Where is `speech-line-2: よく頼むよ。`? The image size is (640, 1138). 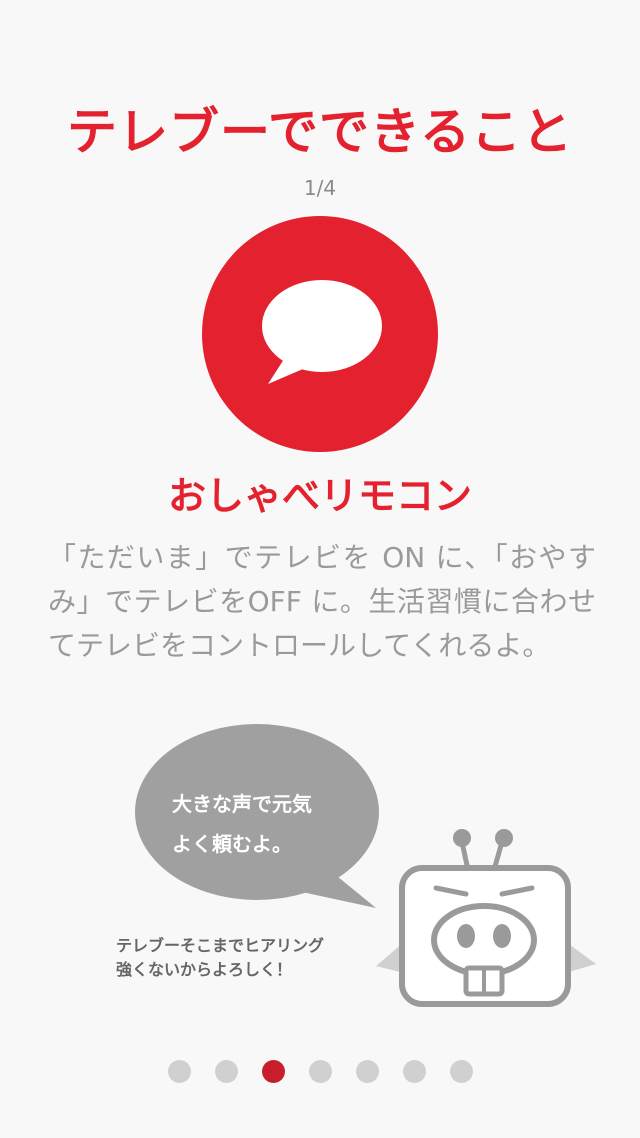
speech-line-2: よく頼むよ。 is located at coordinates (232, 844).